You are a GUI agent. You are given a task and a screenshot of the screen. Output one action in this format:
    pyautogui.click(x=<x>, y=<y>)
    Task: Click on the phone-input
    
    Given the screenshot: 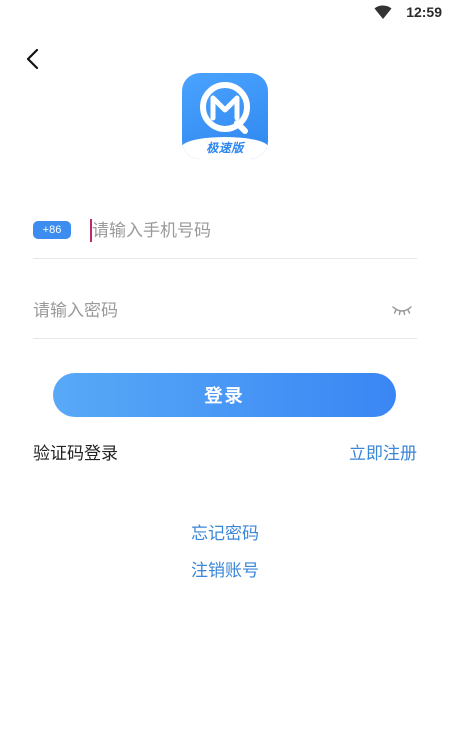 What is the action you would take?
    pyautogui.click(x=242, y=231)
    